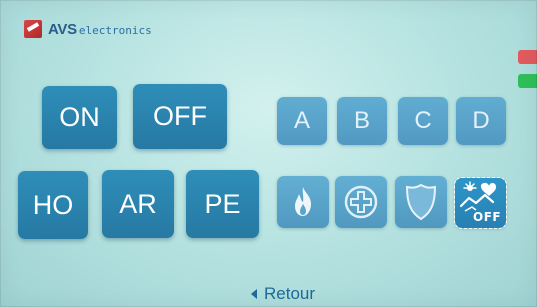 The image size is (537, 307). I want to click on zone-d-label: D, so click(481, 120).